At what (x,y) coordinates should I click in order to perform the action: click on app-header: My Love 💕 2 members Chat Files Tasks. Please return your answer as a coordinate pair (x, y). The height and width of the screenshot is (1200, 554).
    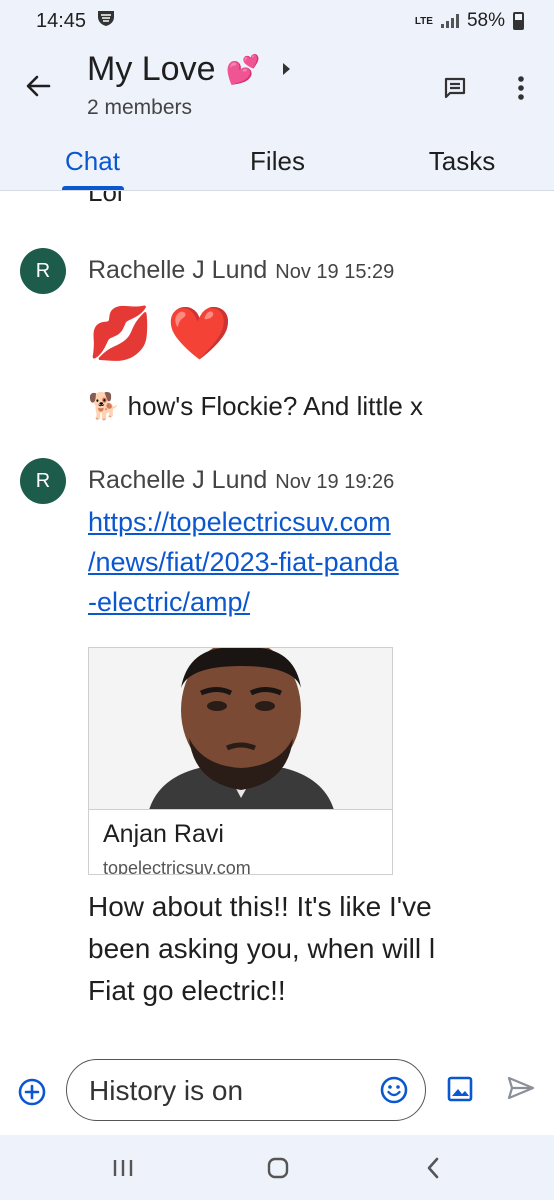
    Looking at the image, I should click on (277, 116).